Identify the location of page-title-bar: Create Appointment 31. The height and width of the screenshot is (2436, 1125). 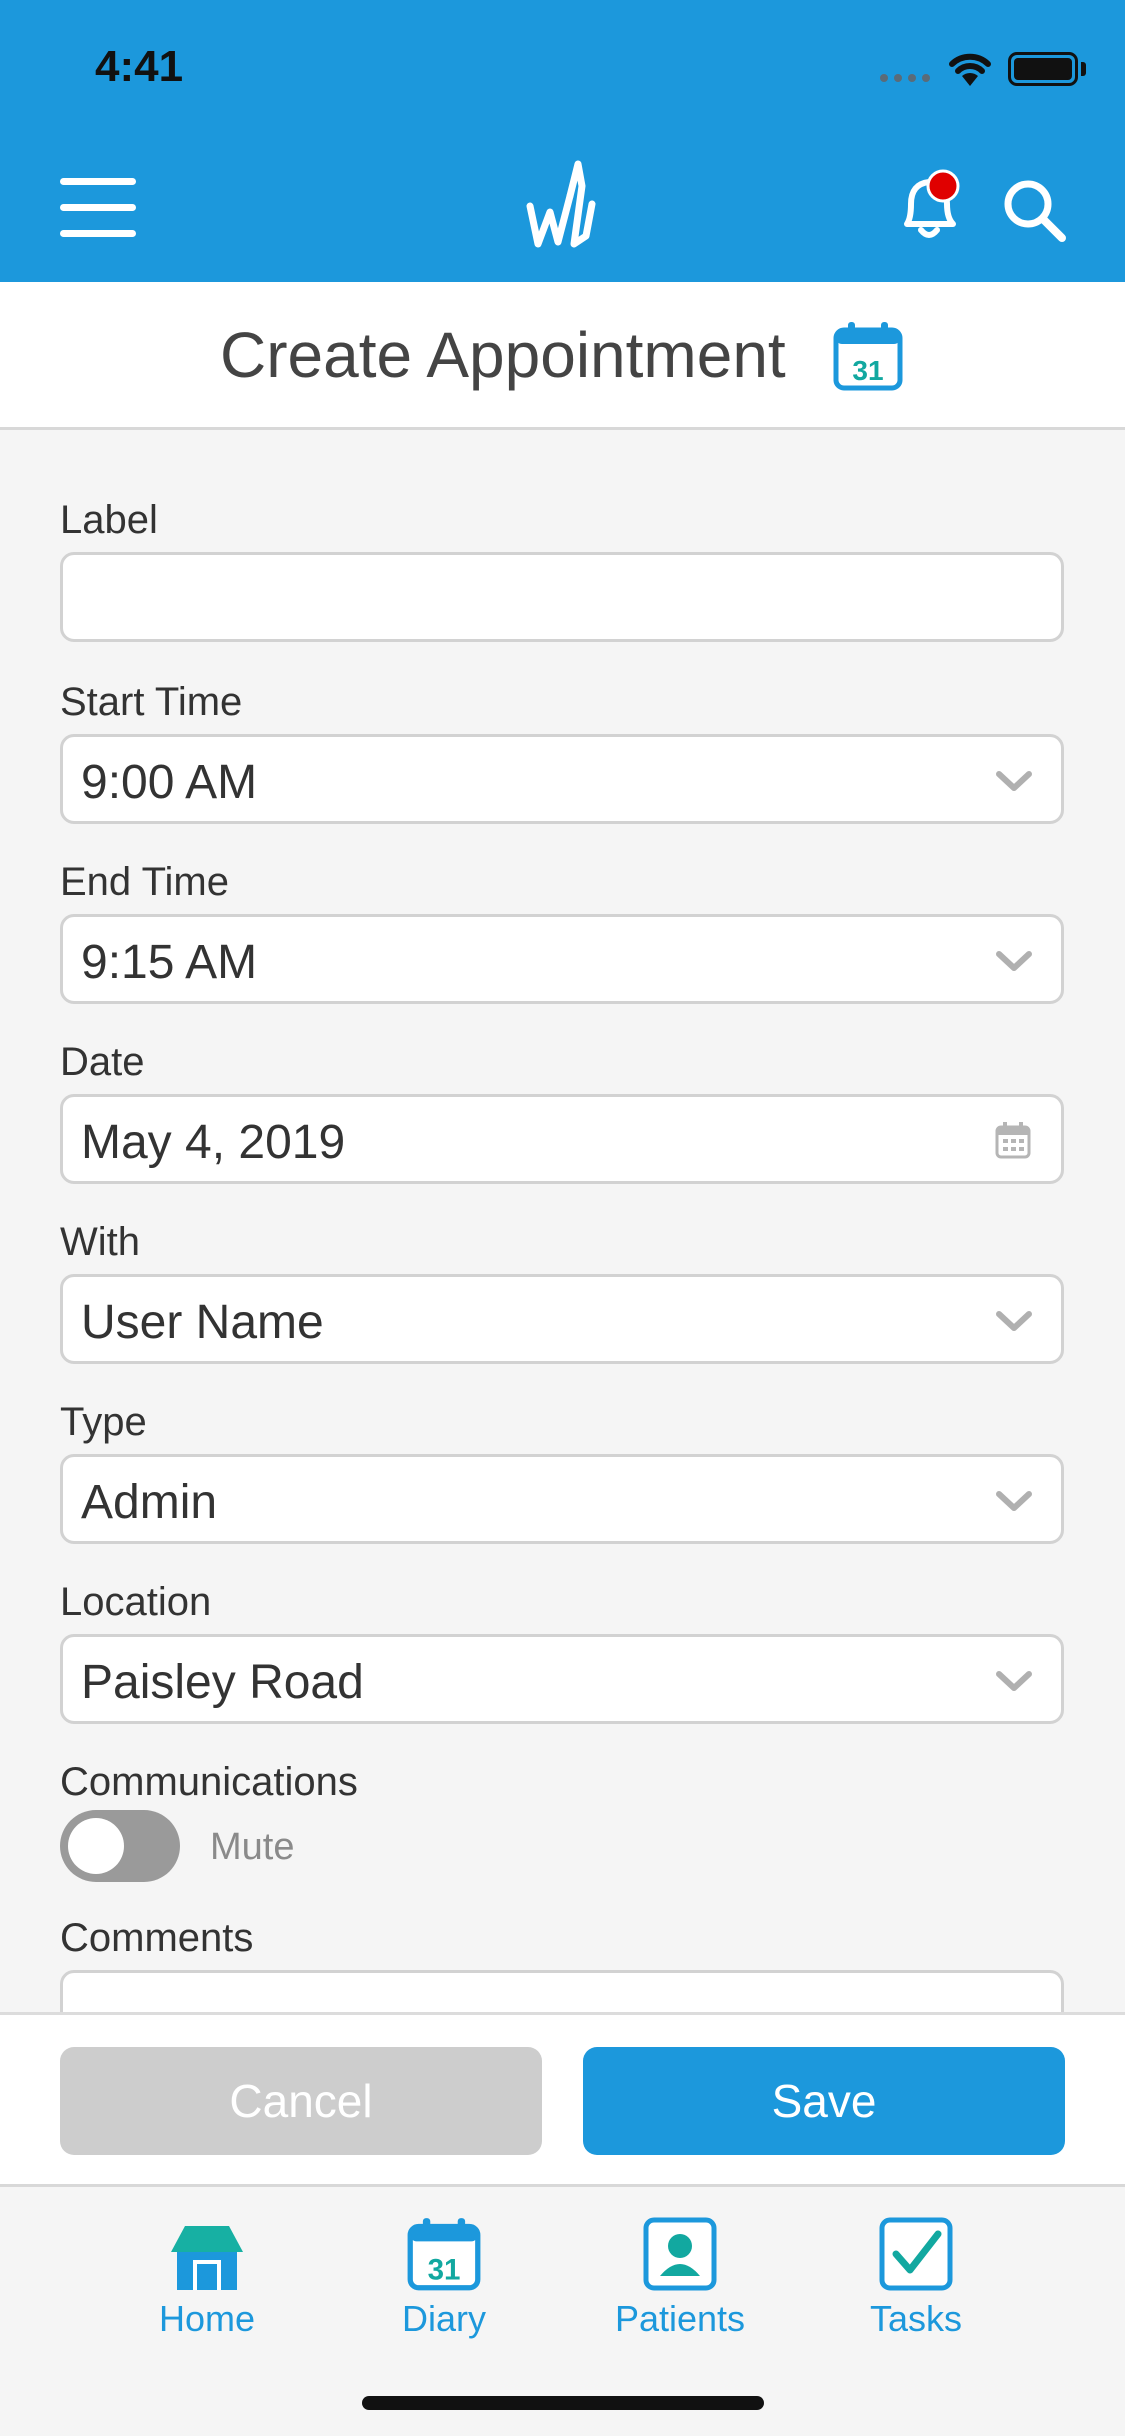
(562, 356).